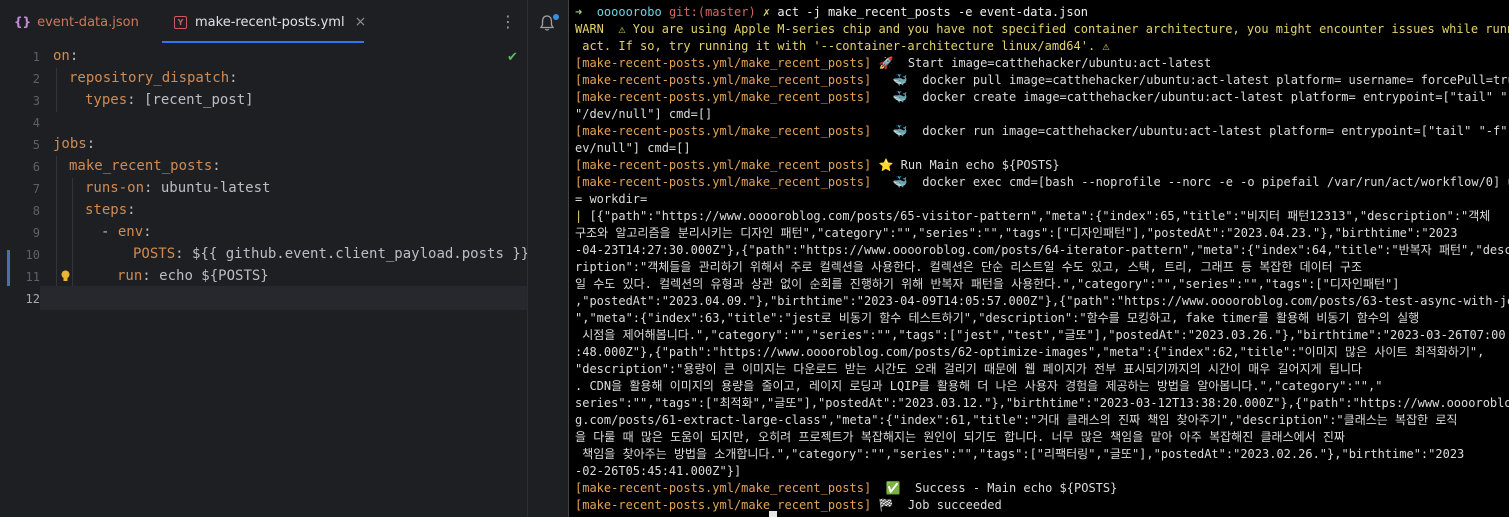 This screenshot has width=1509, height=517. I want to click on terminal-cursor, so click(773, 514).